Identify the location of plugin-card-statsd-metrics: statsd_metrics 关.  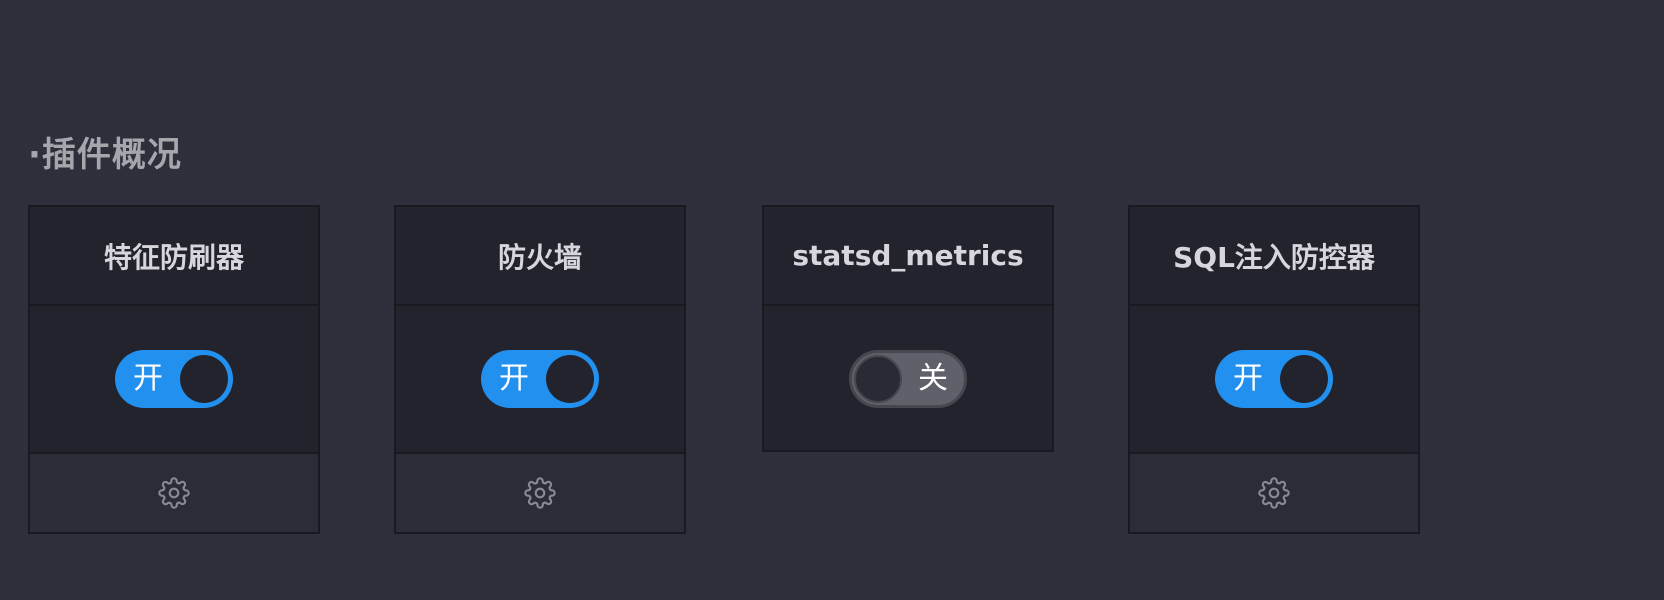
(908, 328).